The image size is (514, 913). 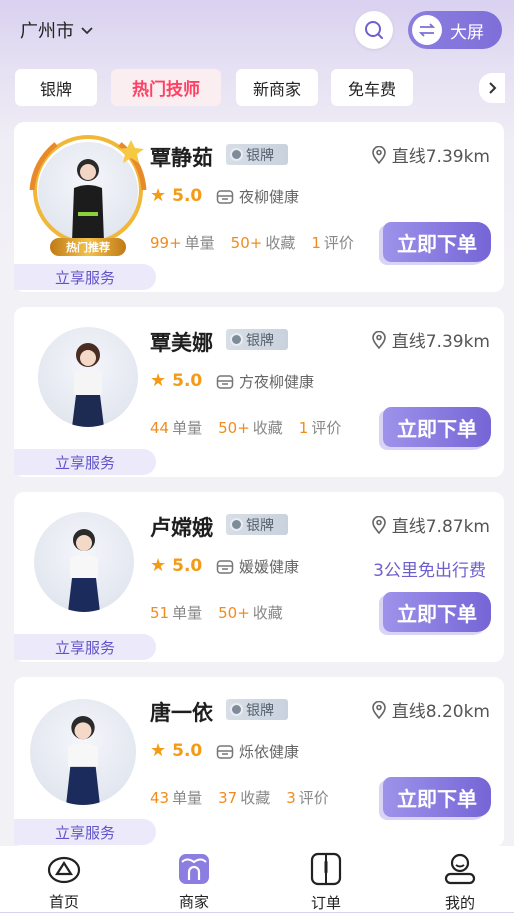 What do you see at coordinates (244, 798) in the screenshot?
I see `stat-favorites: 37 收藏` at bounding box center [244, 798].